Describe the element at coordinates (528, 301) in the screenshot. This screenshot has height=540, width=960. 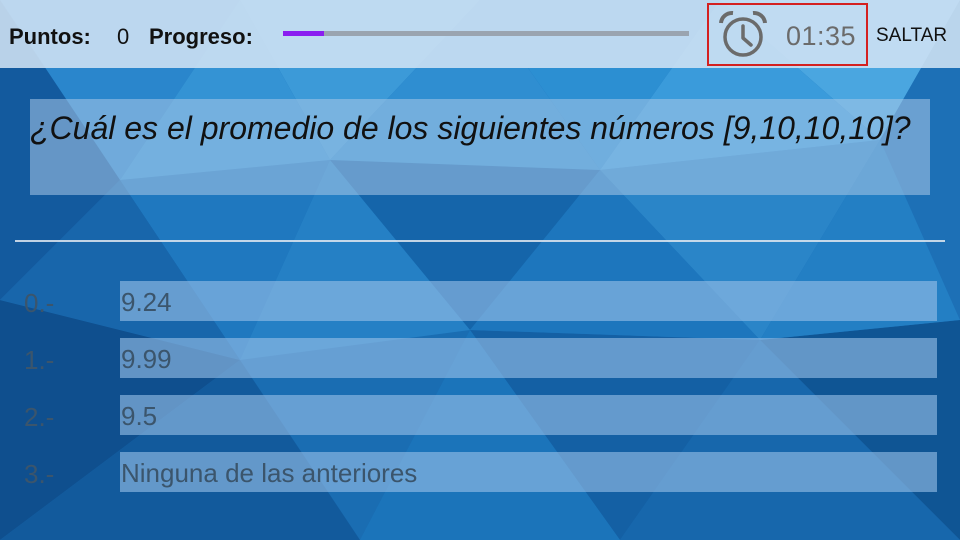
I see `option-answer-box: 9.24` at that location.